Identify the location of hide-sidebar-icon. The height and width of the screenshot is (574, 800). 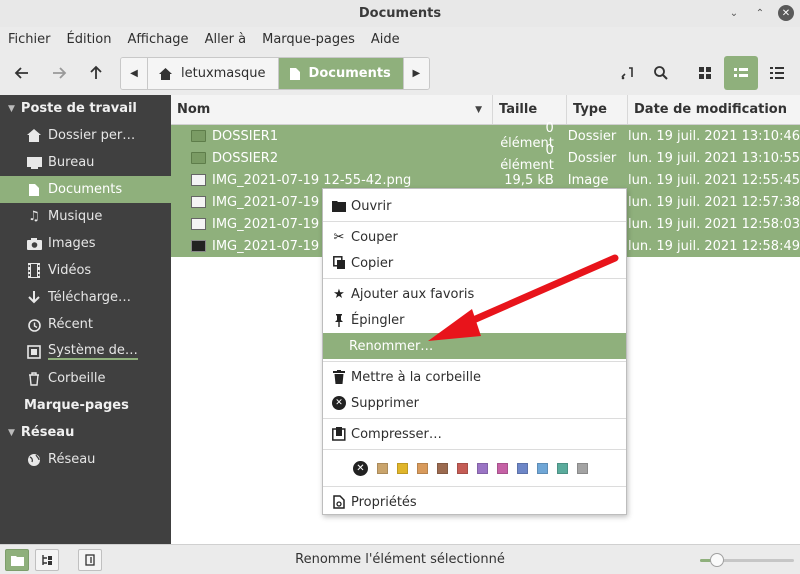
(90, 560).